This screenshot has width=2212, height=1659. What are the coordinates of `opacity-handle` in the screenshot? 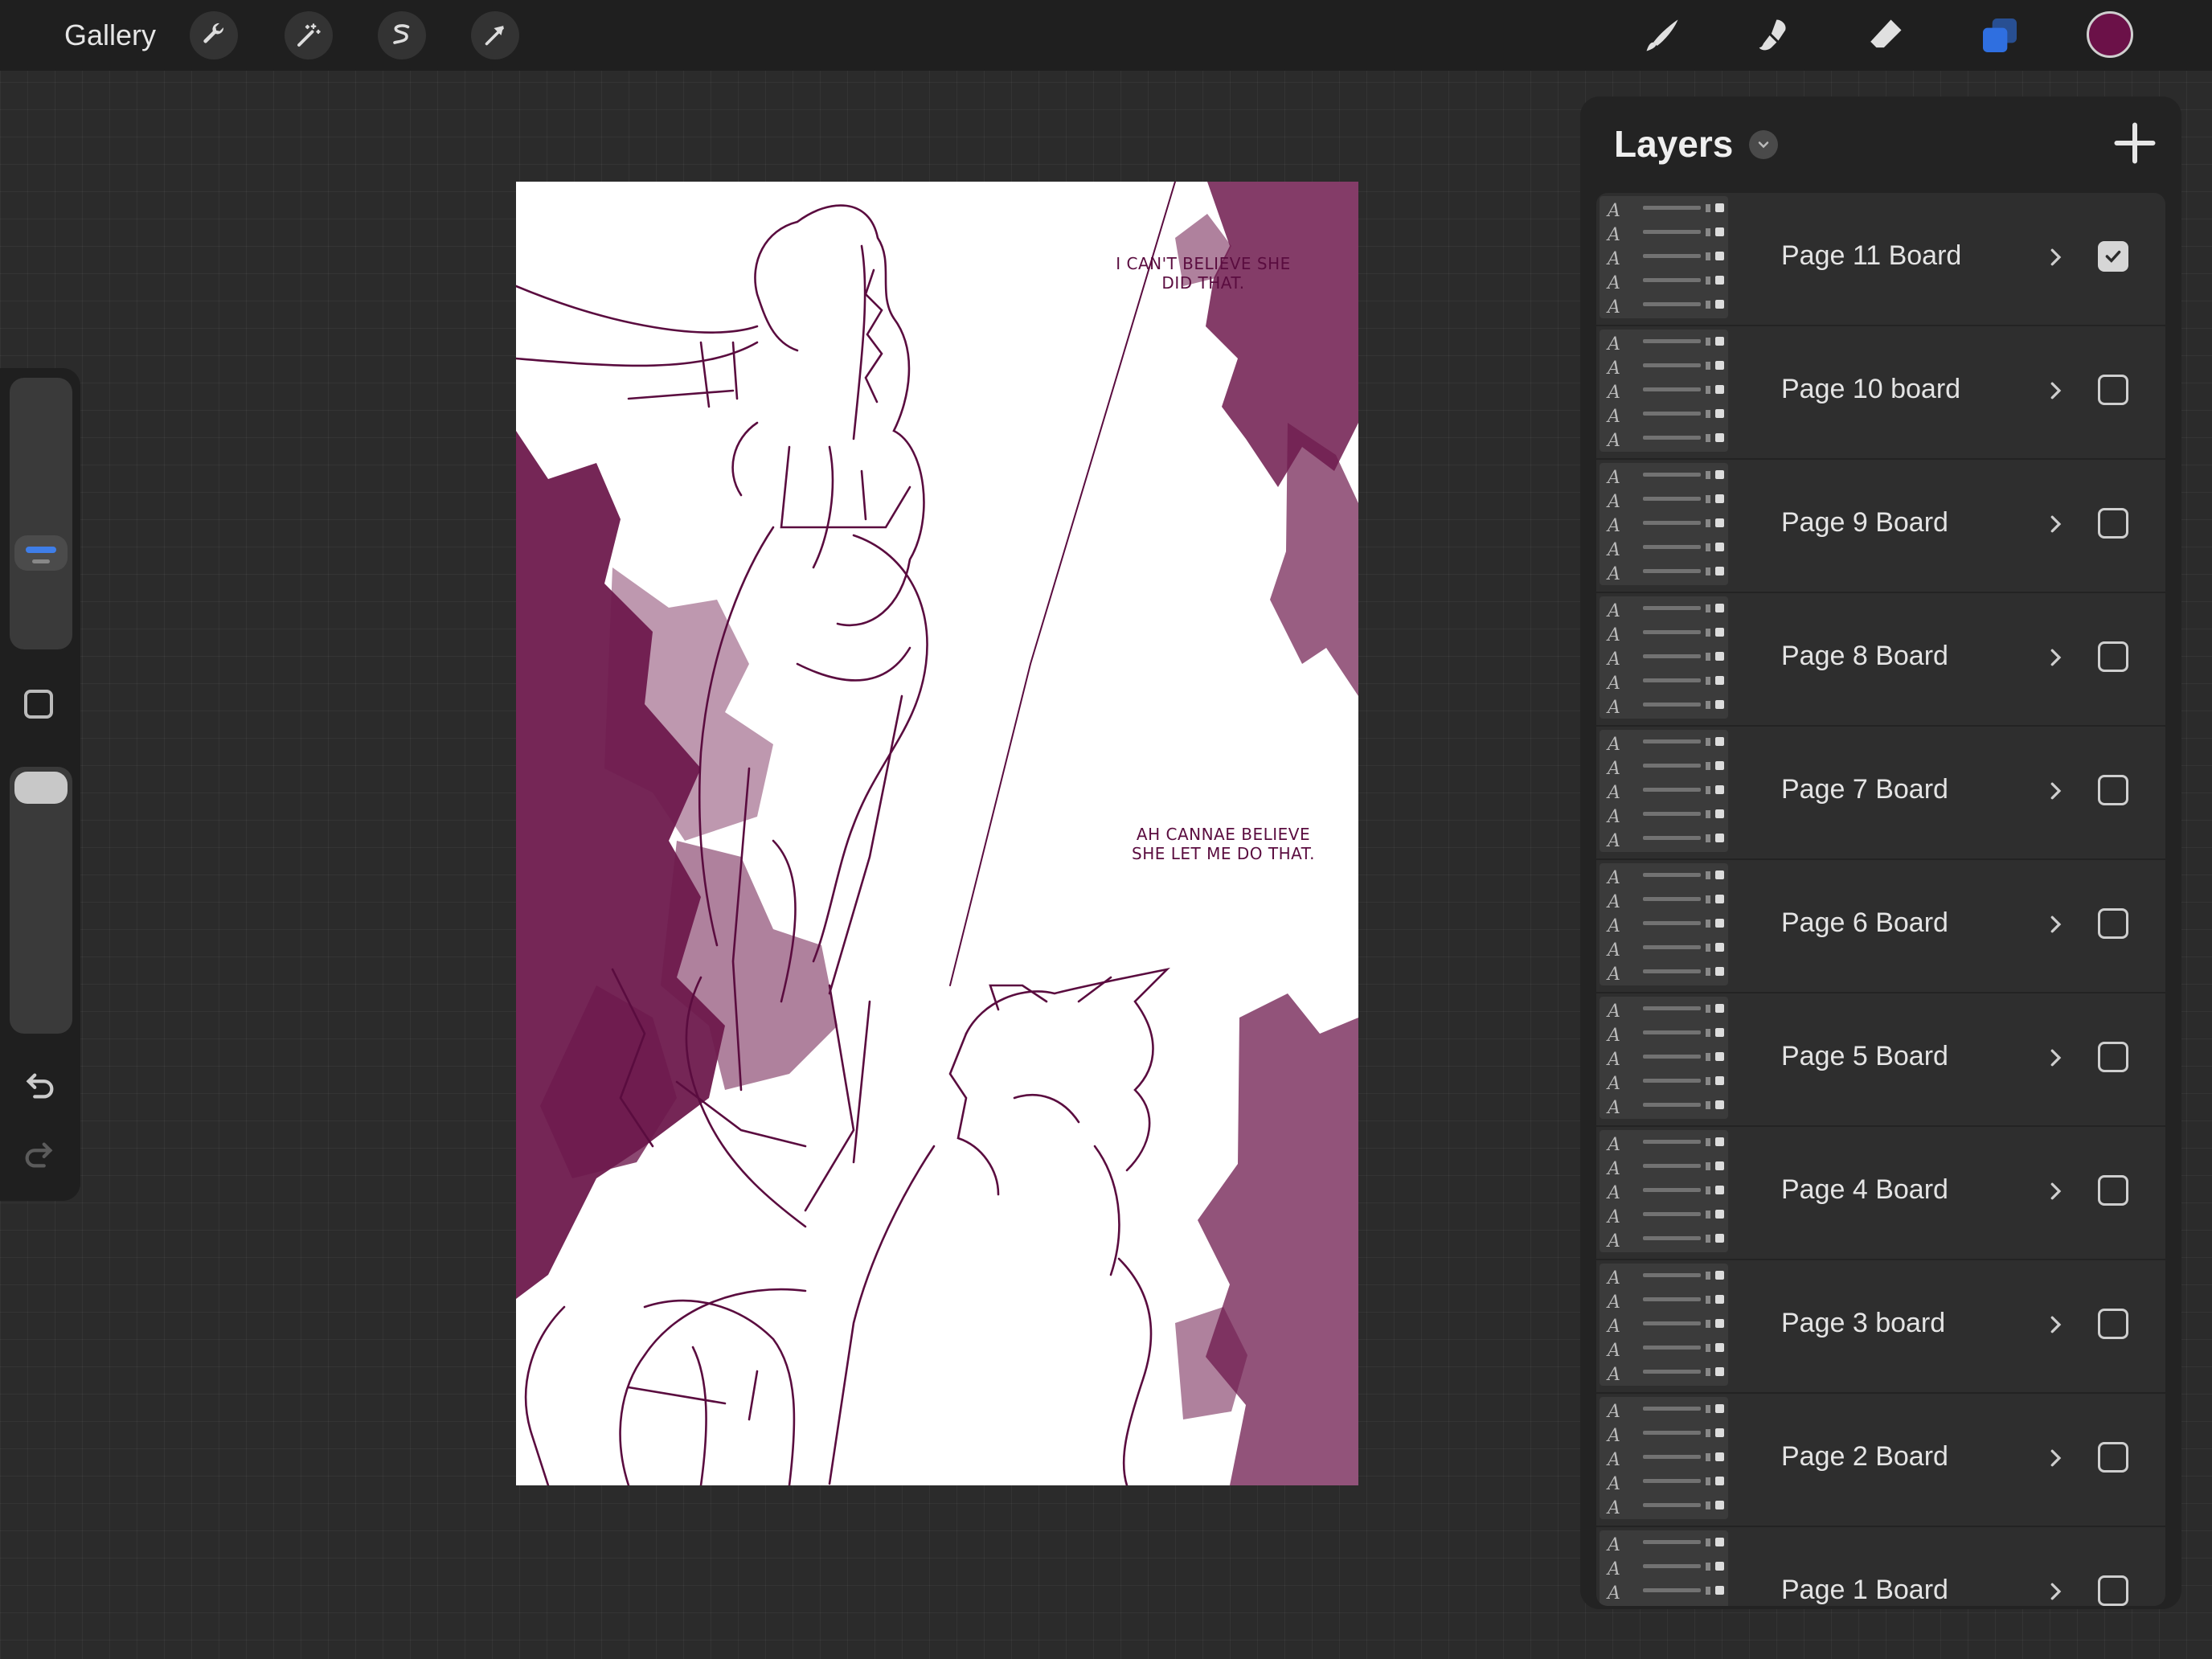 It's located at (41, 788).